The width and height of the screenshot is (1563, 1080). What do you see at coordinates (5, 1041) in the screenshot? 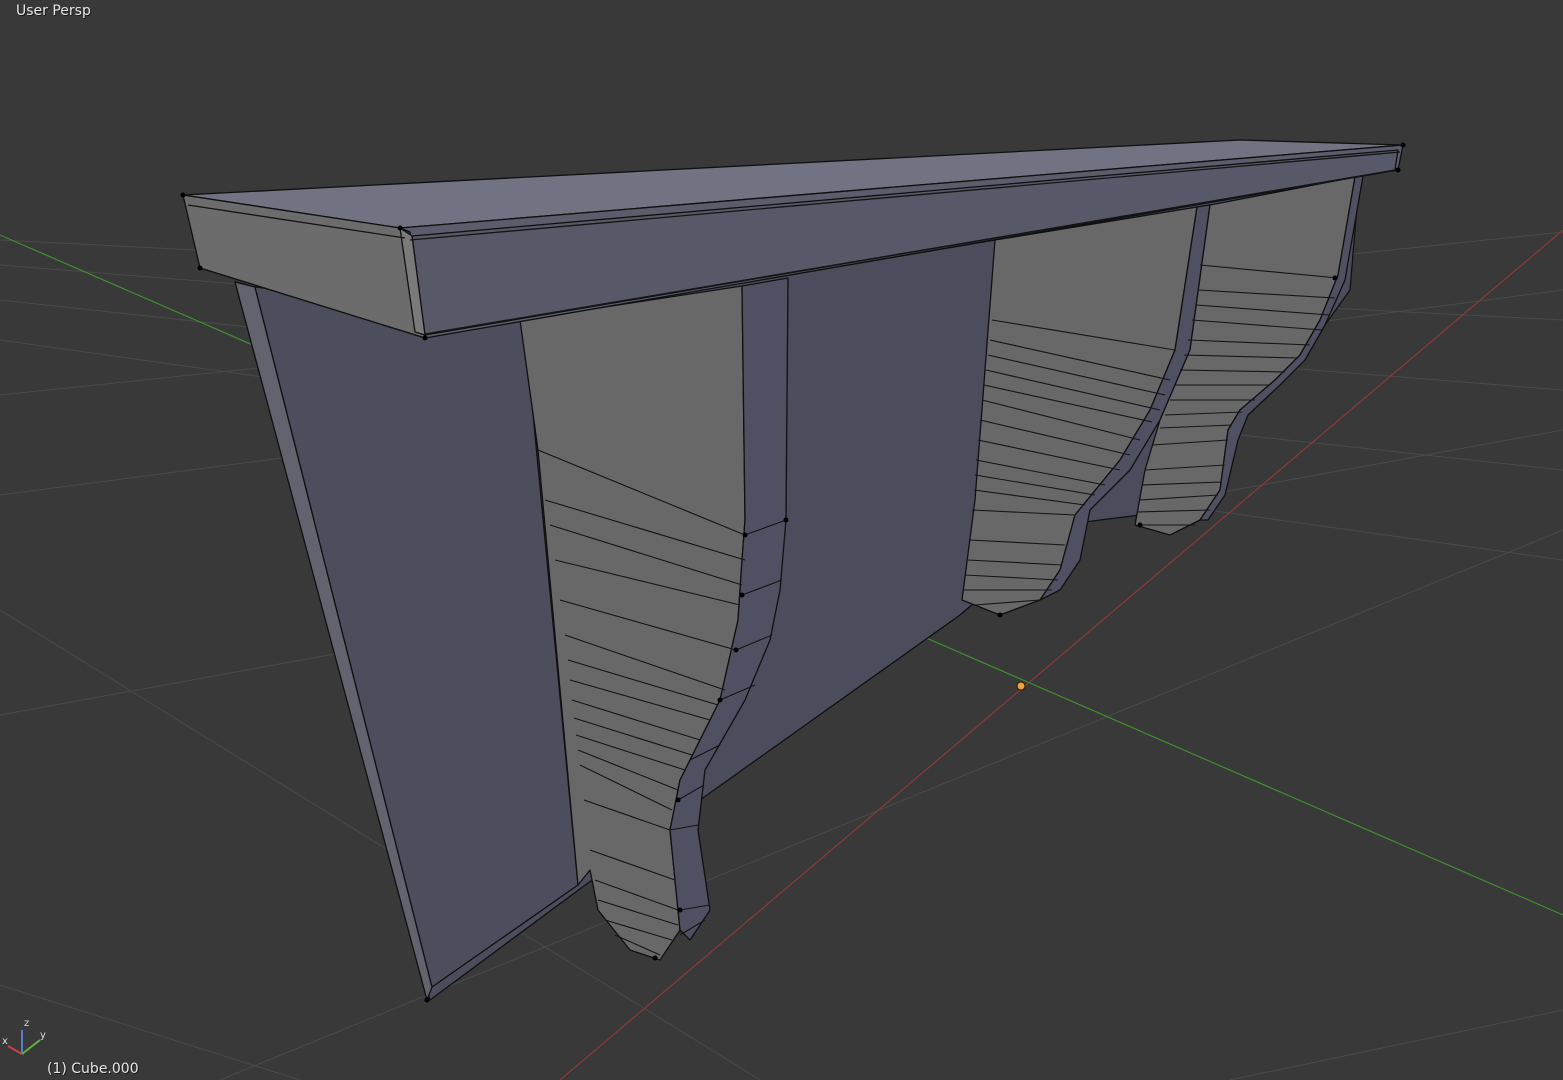
I see `gizmo-x-label: x` at bounding box center [5, 1041].